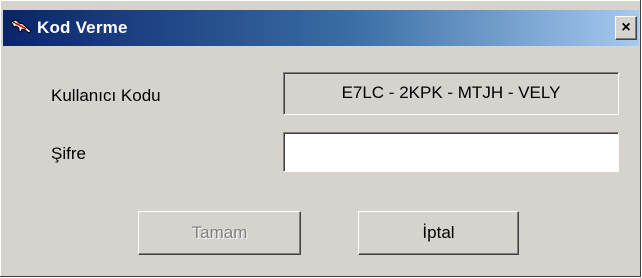 The image size is (642, 278). What do you see at coordinates (438, 233) in the screenshot?
I see `cancel-button: İptal` at bounding box center [438, 233].